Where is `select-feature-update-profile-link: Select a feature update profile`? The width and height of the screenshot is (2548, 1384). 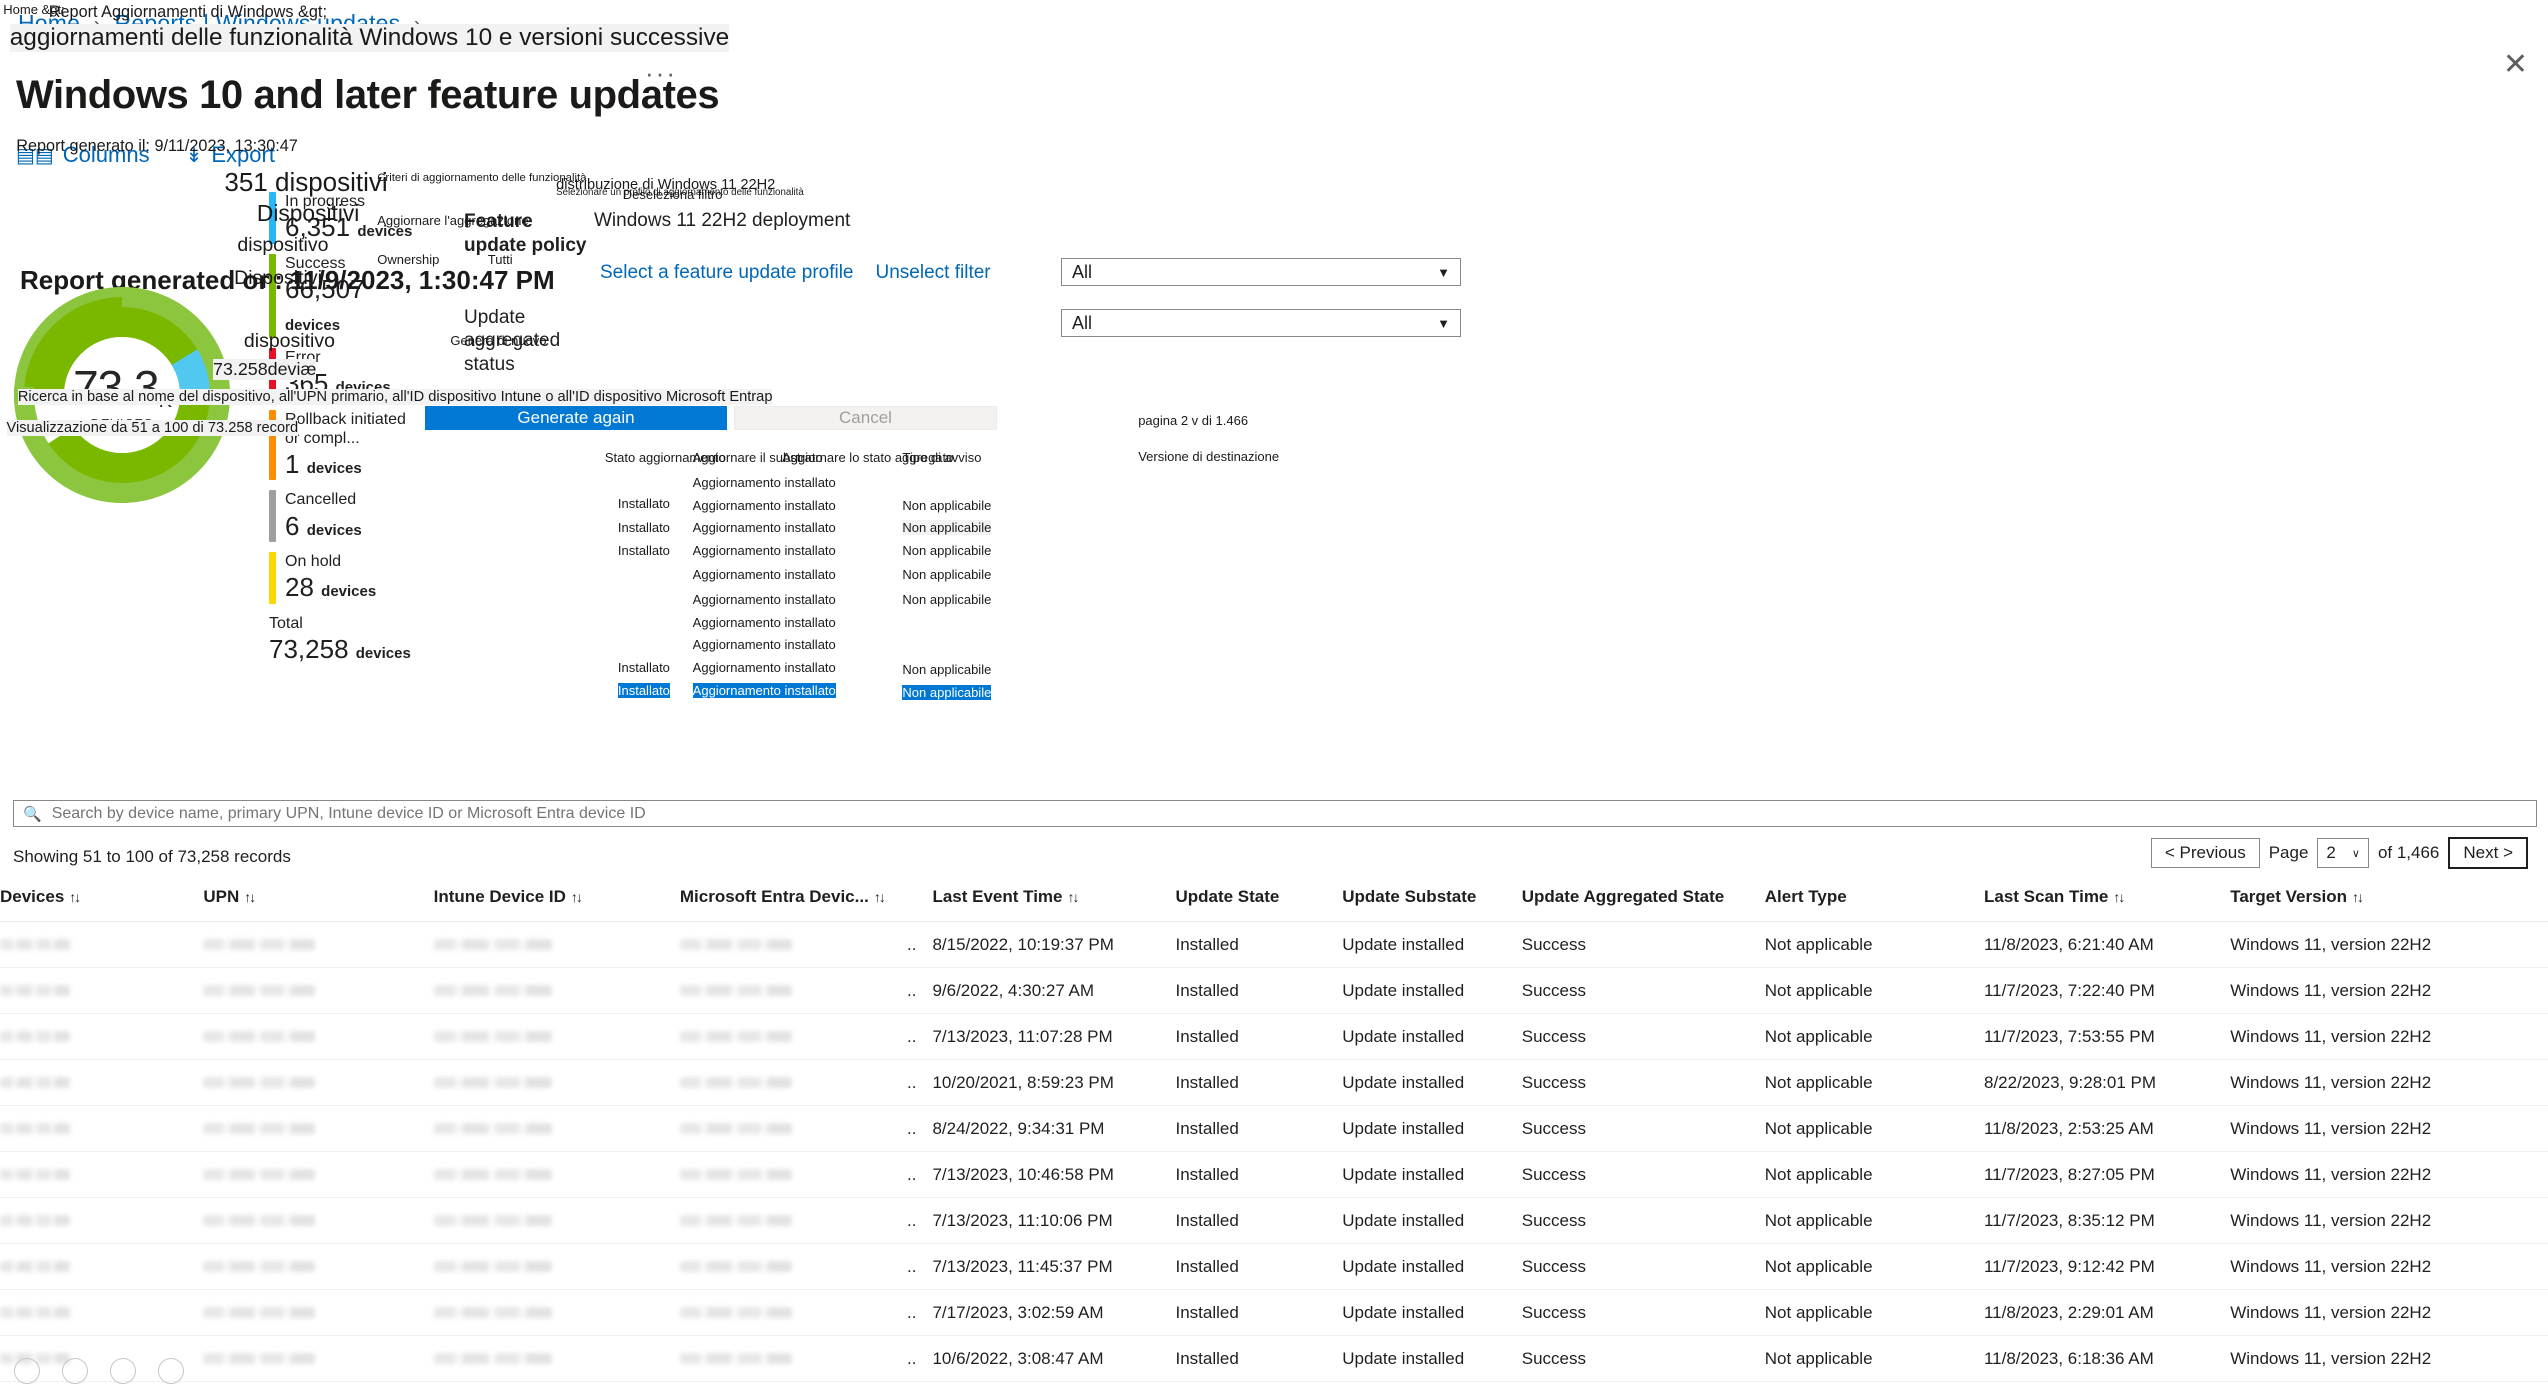
select-feature-update-profile-link: Select a feature update profile is located at coordinates (727, 273).